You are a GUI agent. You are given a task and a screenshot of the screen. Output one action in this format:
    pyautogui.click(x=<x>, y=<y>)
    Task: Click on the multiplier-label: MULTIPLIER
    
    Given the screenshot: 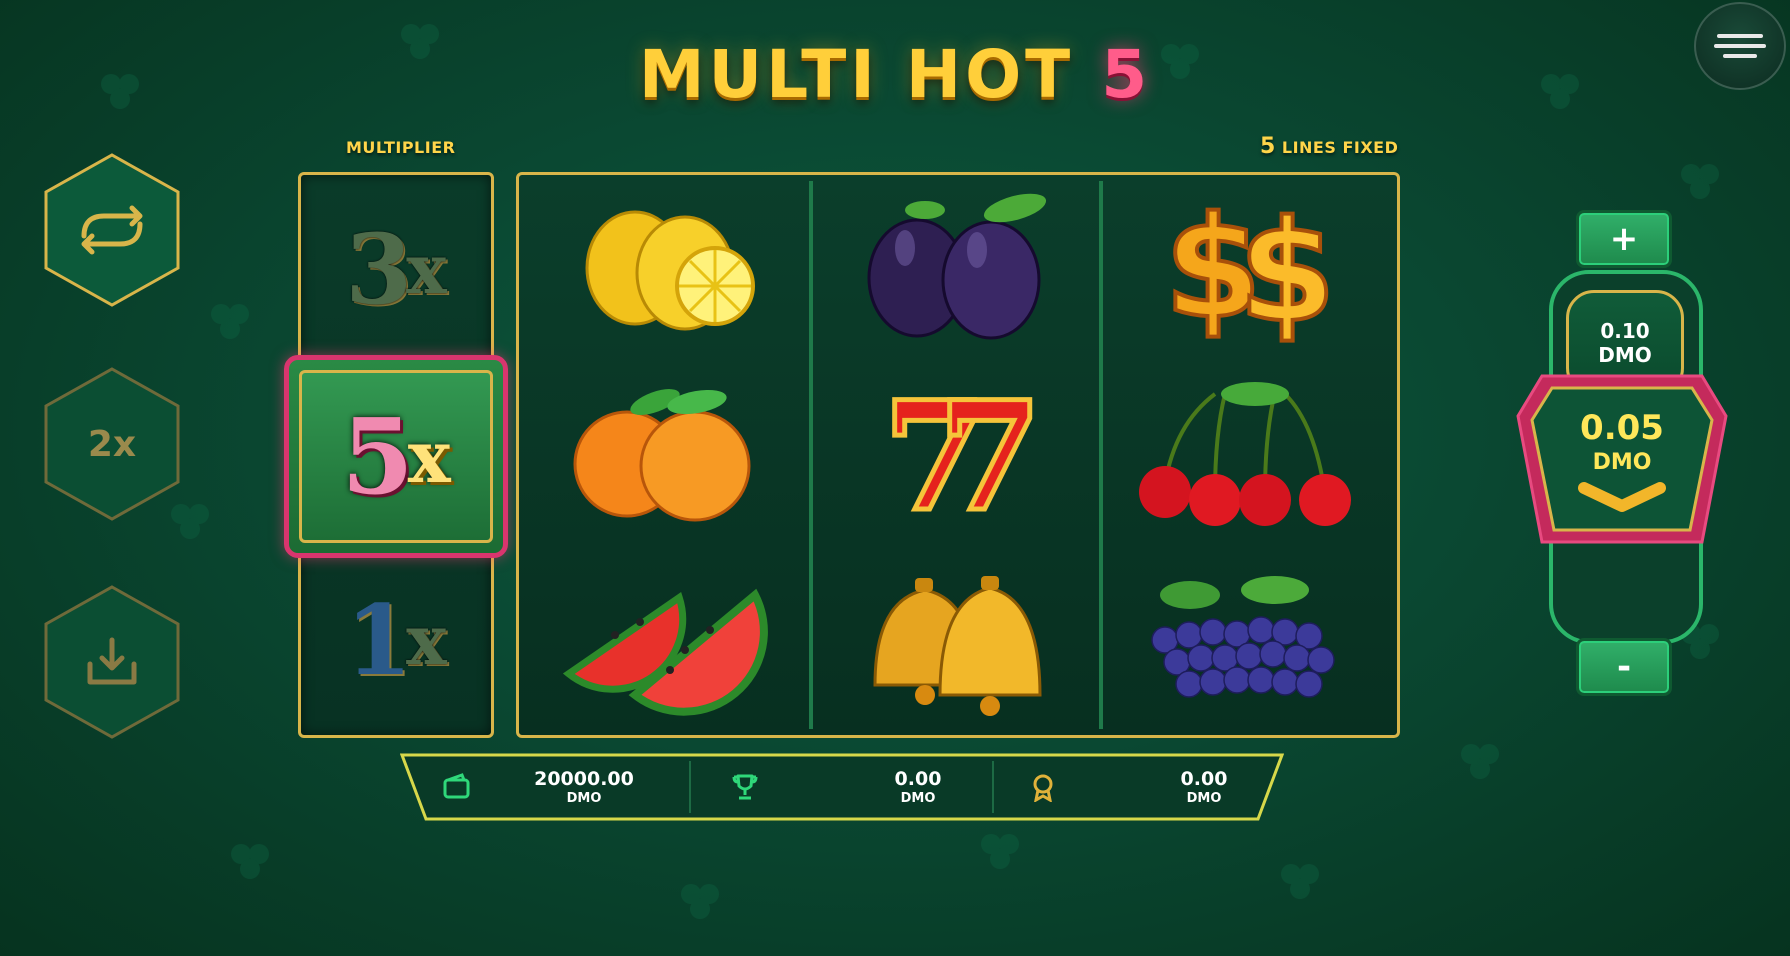 What is the action you would take?
    pyautogui.click(x=401, y=147)
    